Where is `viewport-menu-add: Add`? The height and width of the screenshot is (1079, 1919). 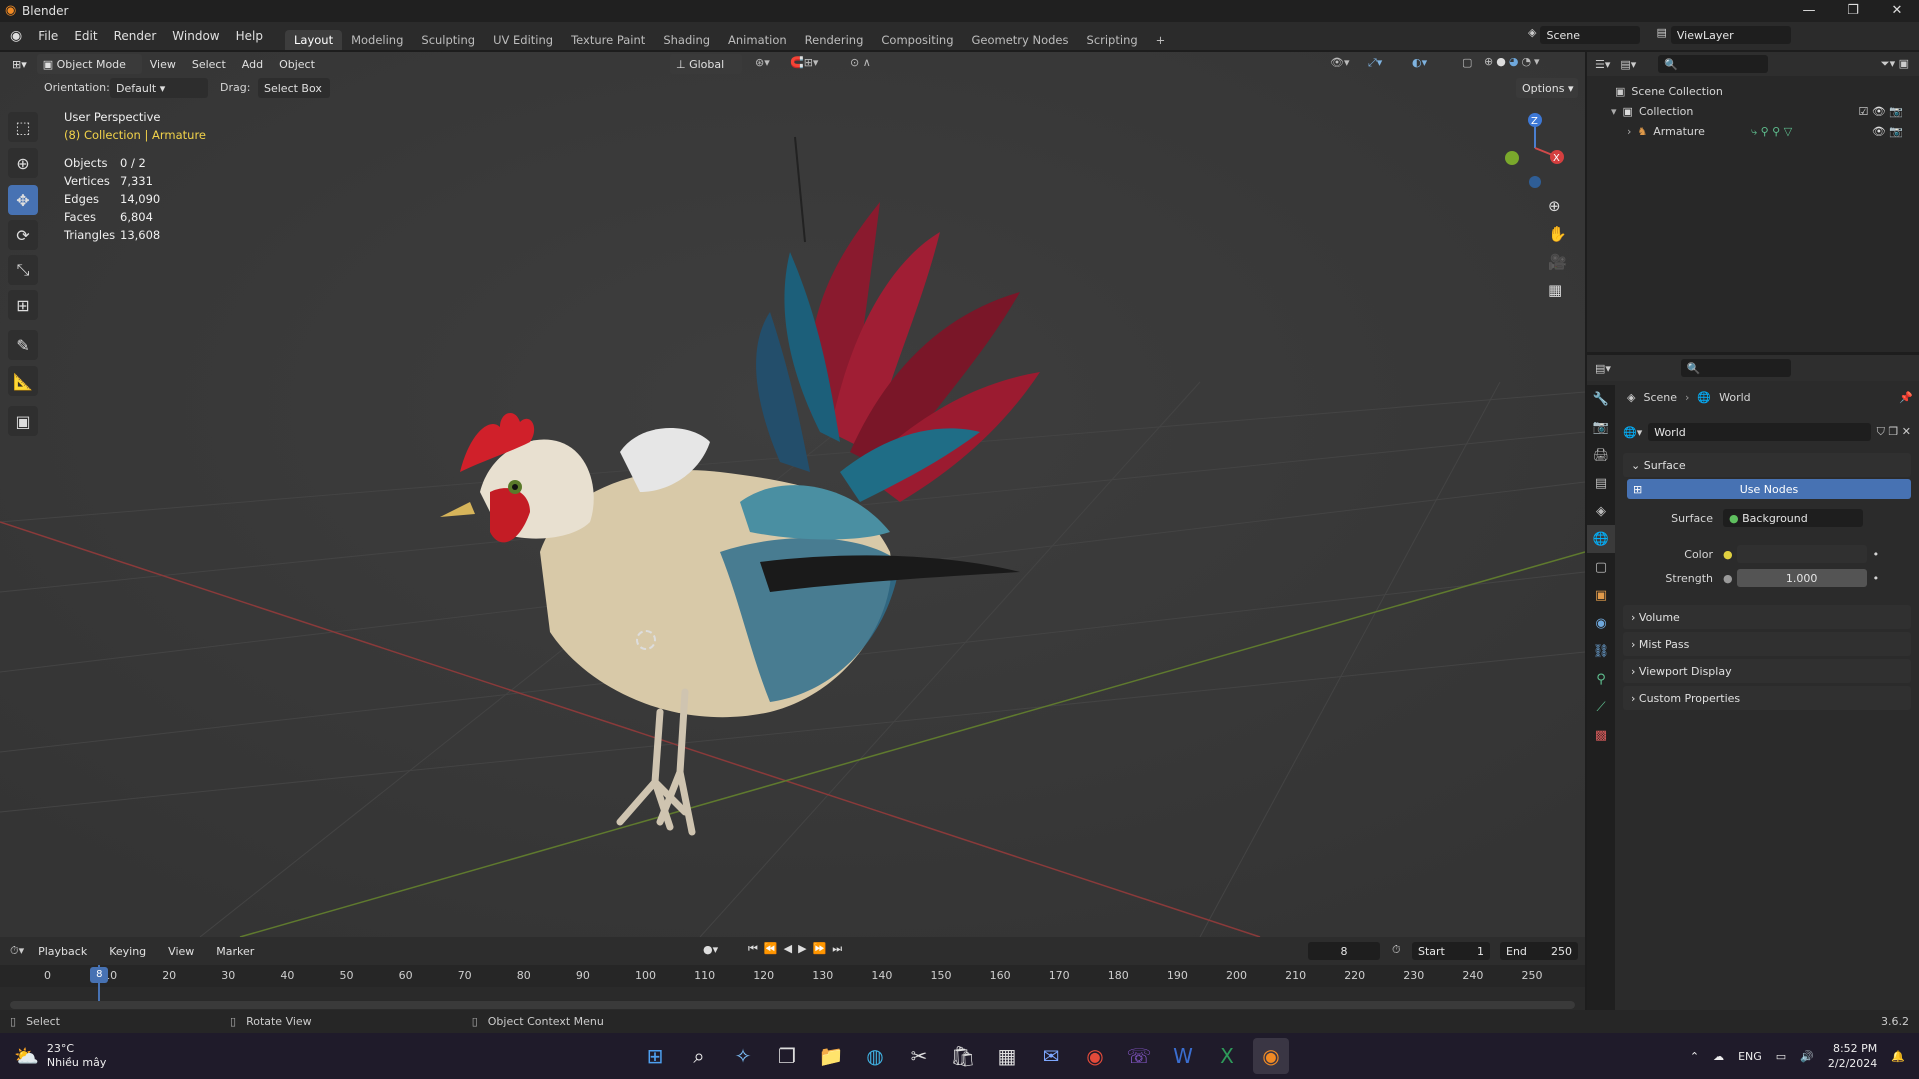
viewport-menu-add: Add is located at coordinates (252, 64).